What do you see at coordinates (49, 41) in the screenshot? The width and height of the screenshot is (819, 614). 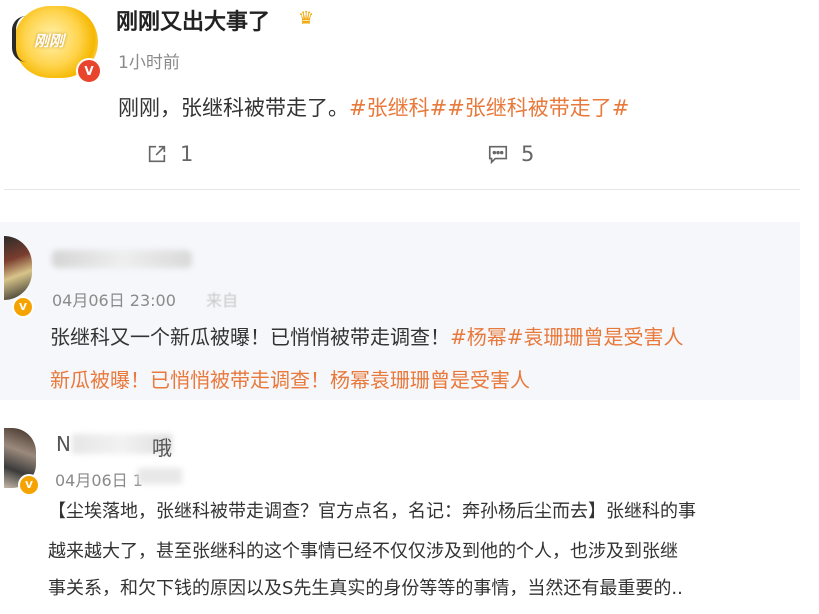 I see `avatar-label: 刚刚` at bounding box center [49, 41].